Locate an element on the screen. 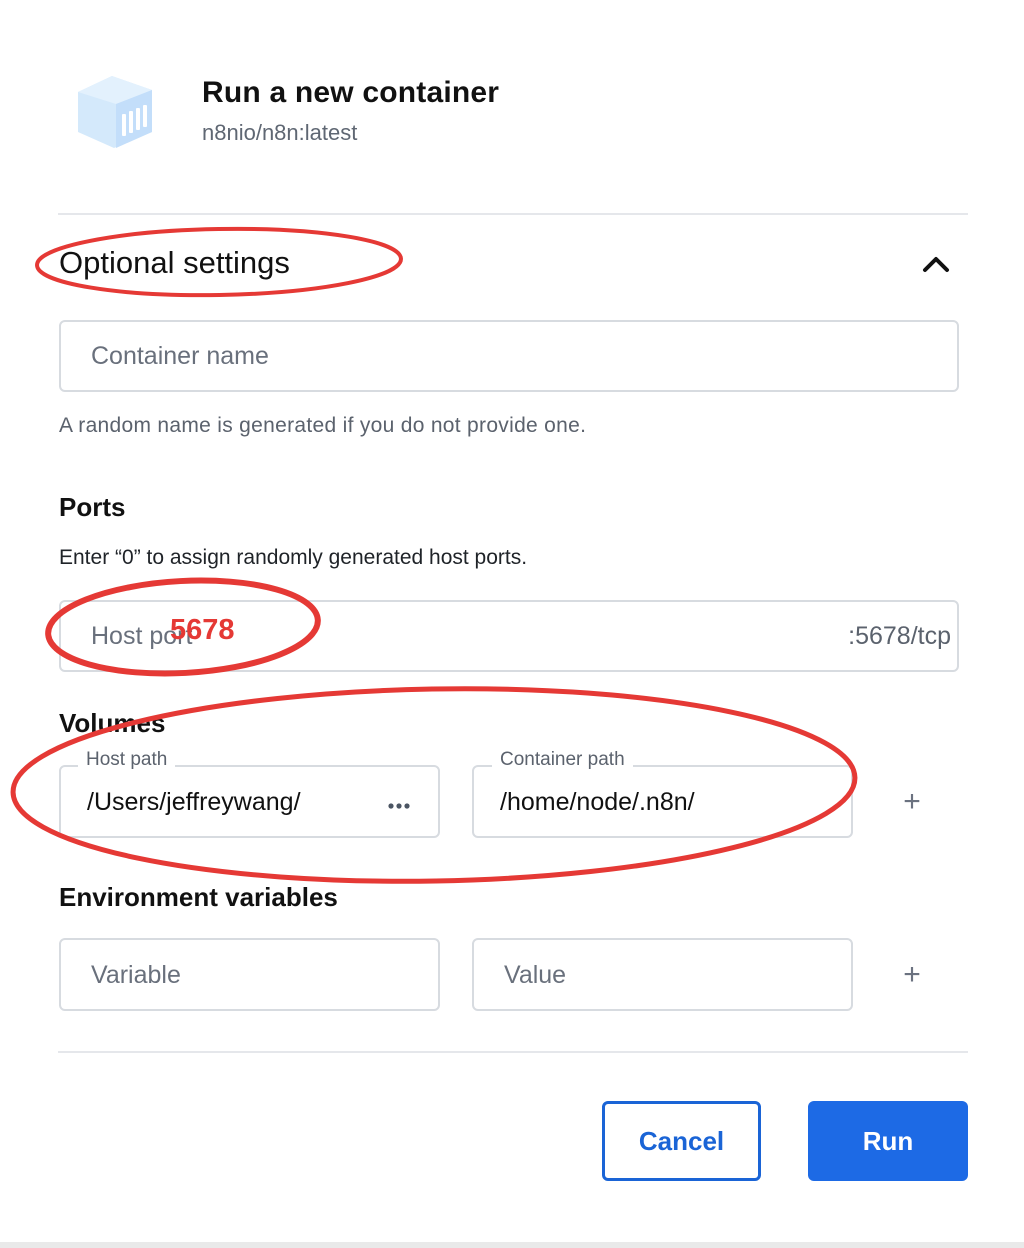 This screenshot has height=1248, width=1024. add-env-plus-icon: + is located at coordinates (912, 975).